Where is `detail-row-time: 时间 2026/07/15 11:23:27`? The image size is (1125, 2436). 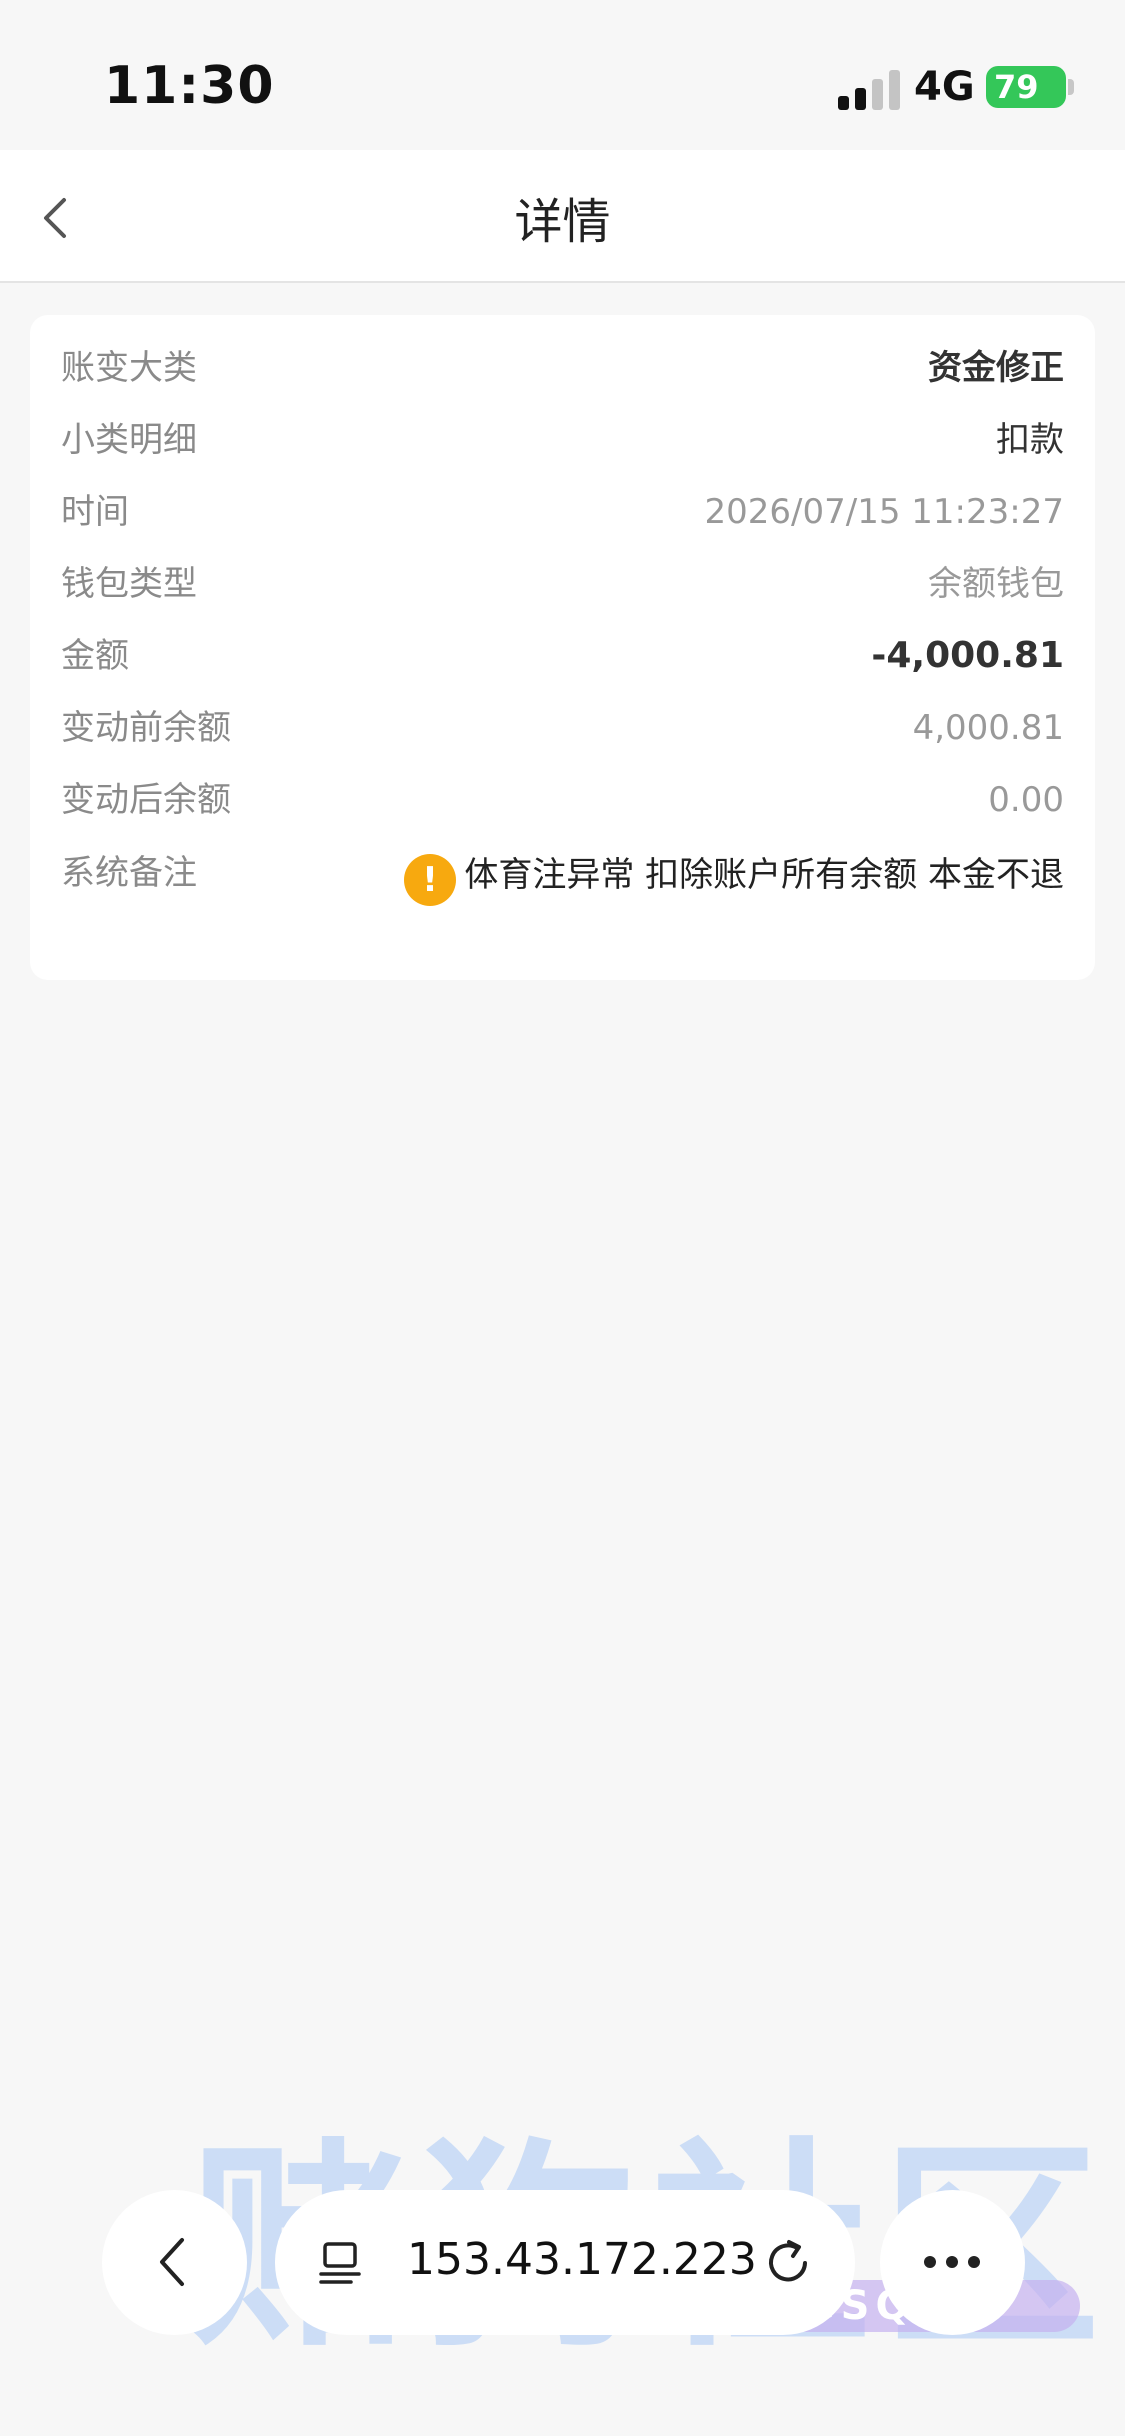 detail-row-time: 时间 2026/07/15 11:23:27 is located at coordinates (562, 512).